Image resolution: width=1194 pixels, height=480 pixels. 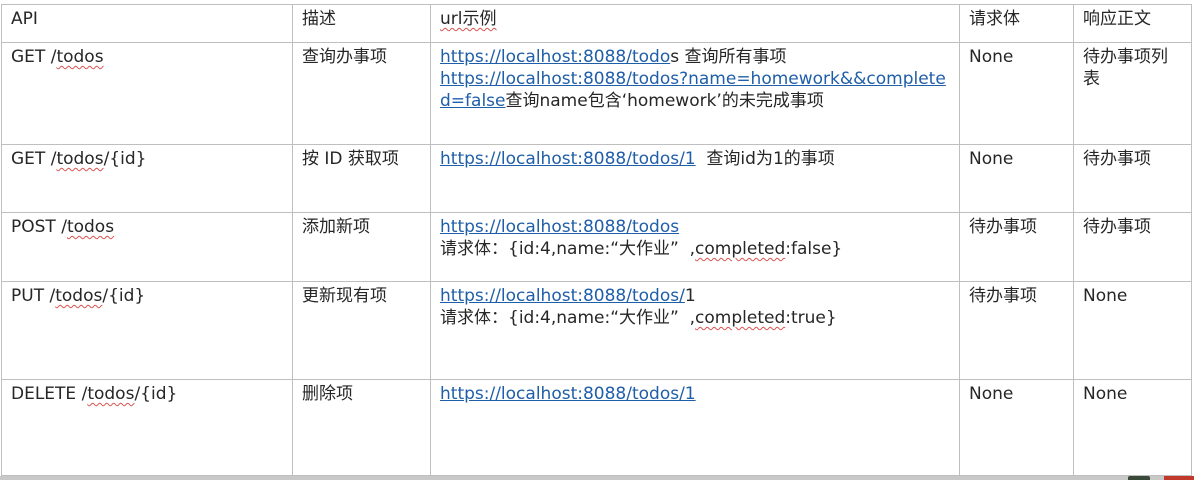 I want to click on header-description: 描述, so click(x=361, y=23).